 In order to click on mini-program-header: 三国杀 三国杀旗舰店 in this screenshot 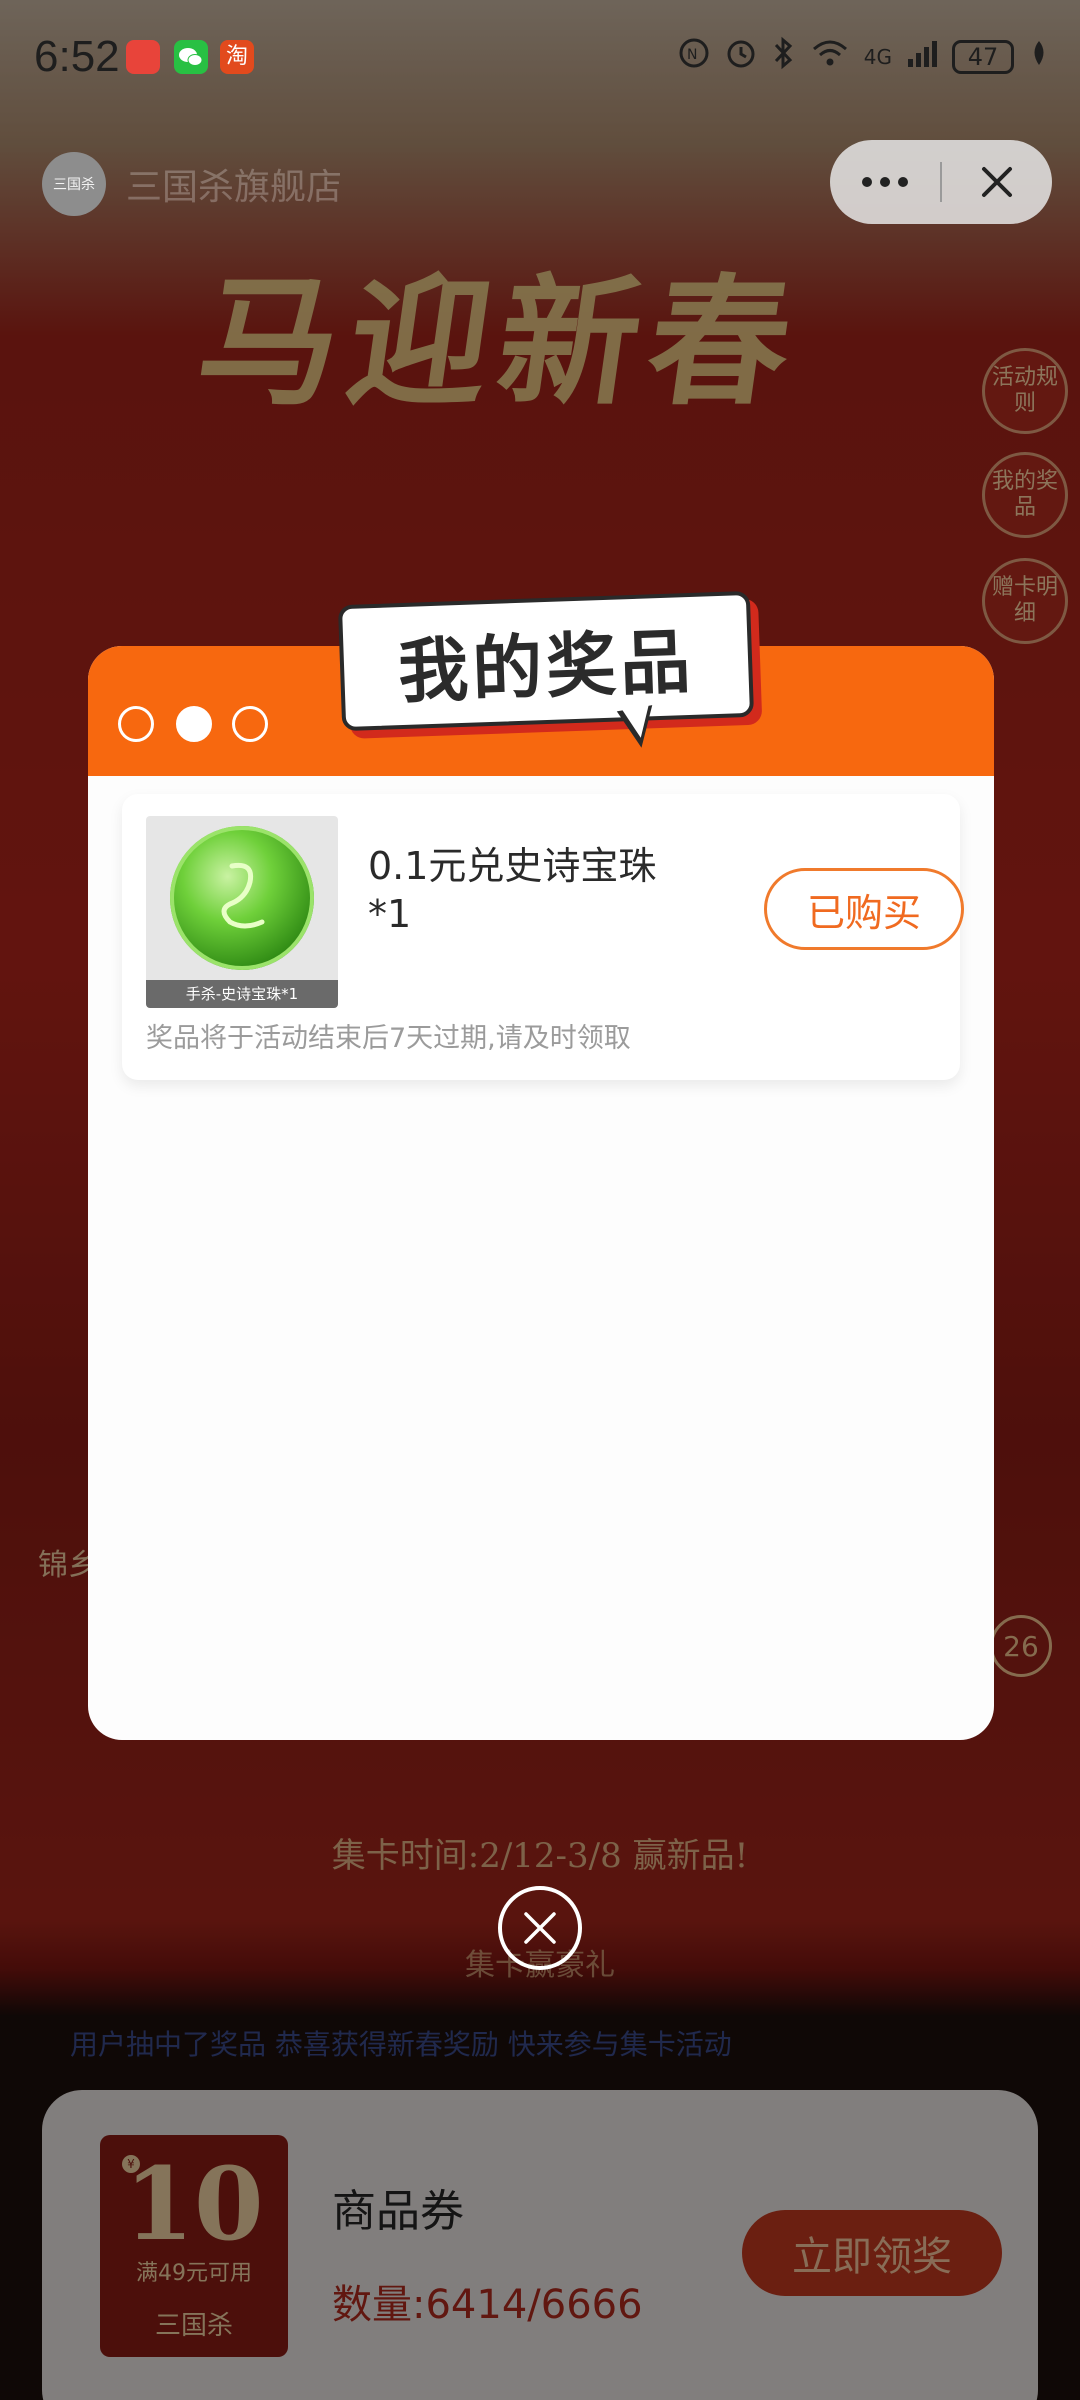, I will do `click(540, 185)`.